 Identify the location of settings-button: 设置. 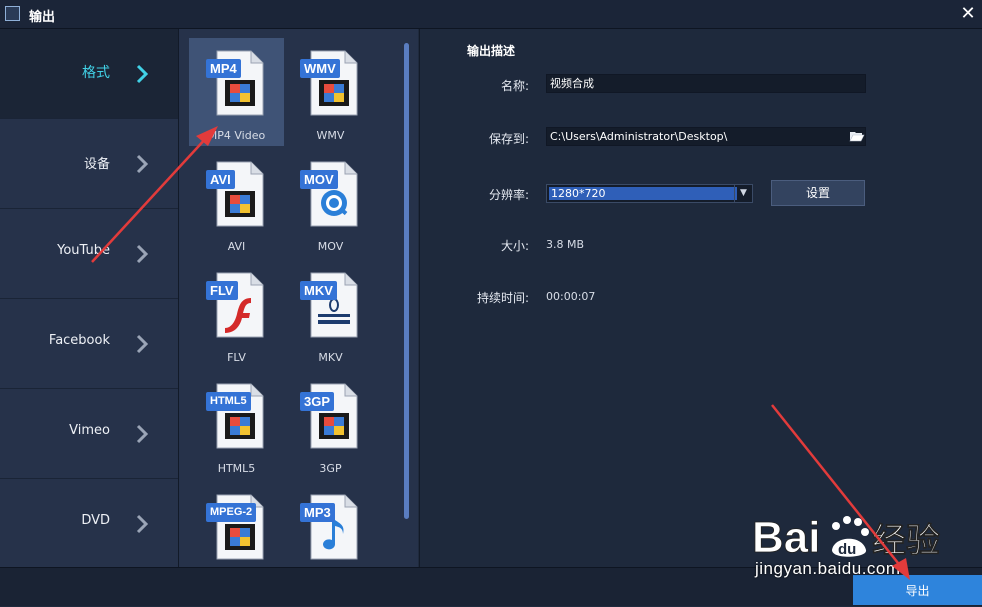
(818, 193).